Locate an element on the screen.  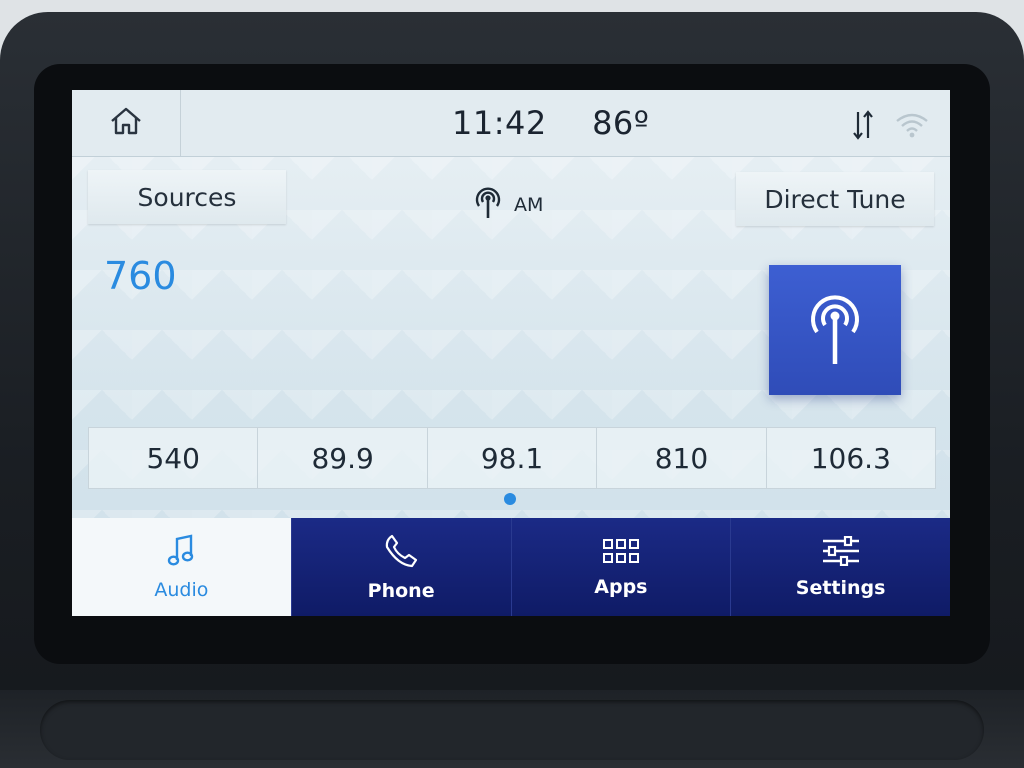
nav-apps: Apps is located at coordinates (621, 567).